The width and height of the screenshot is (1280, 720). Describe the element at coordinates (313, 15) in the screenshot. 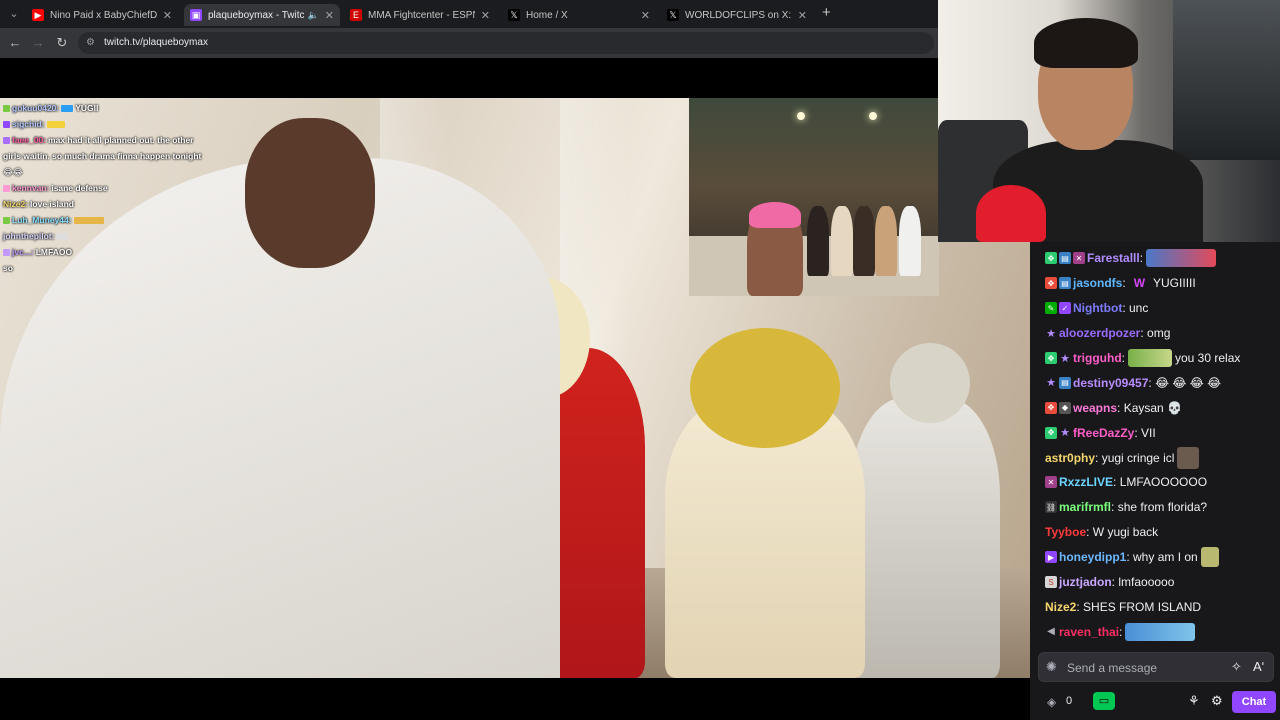

I see `speaker-icon: 🔈` at that location.